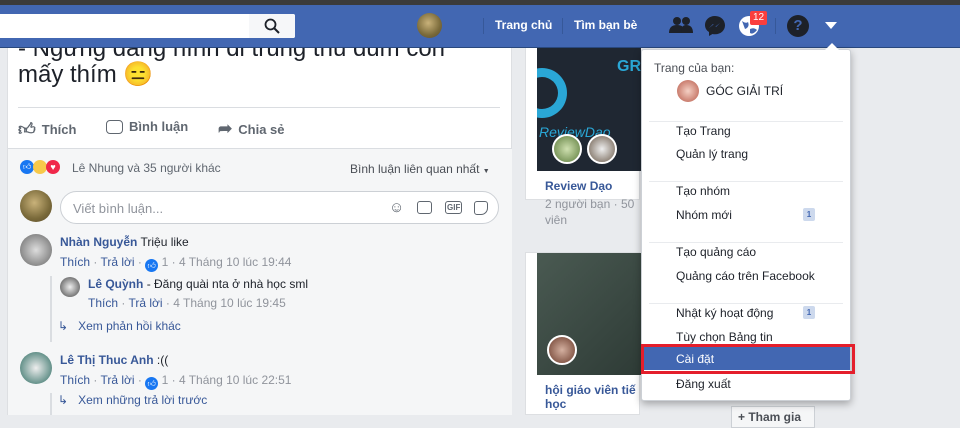 The height and width of the screenshot is (428, 960). I want to click on nav-home-link: Trang chủ, so click(523, 25).